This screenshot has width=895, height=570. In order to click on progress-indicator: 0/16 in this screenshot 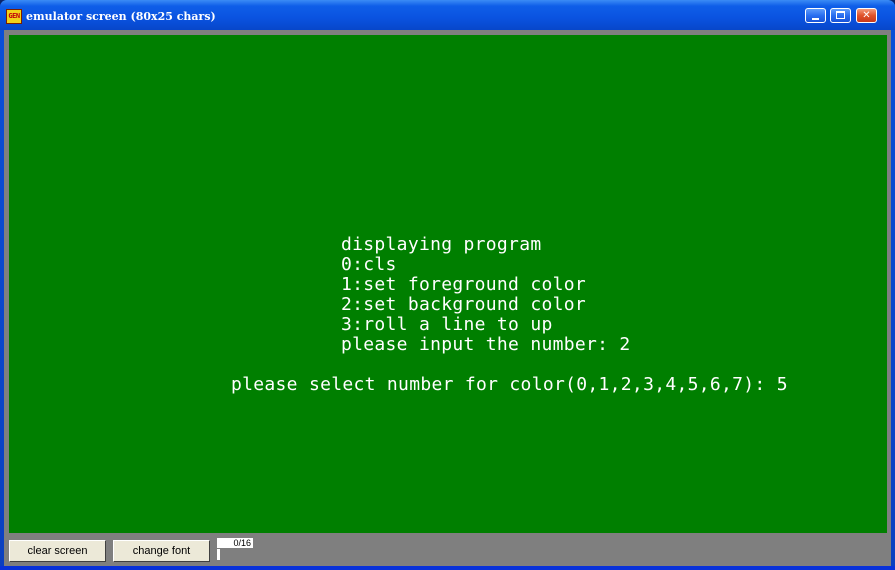, I will do `click(235, 550)`.